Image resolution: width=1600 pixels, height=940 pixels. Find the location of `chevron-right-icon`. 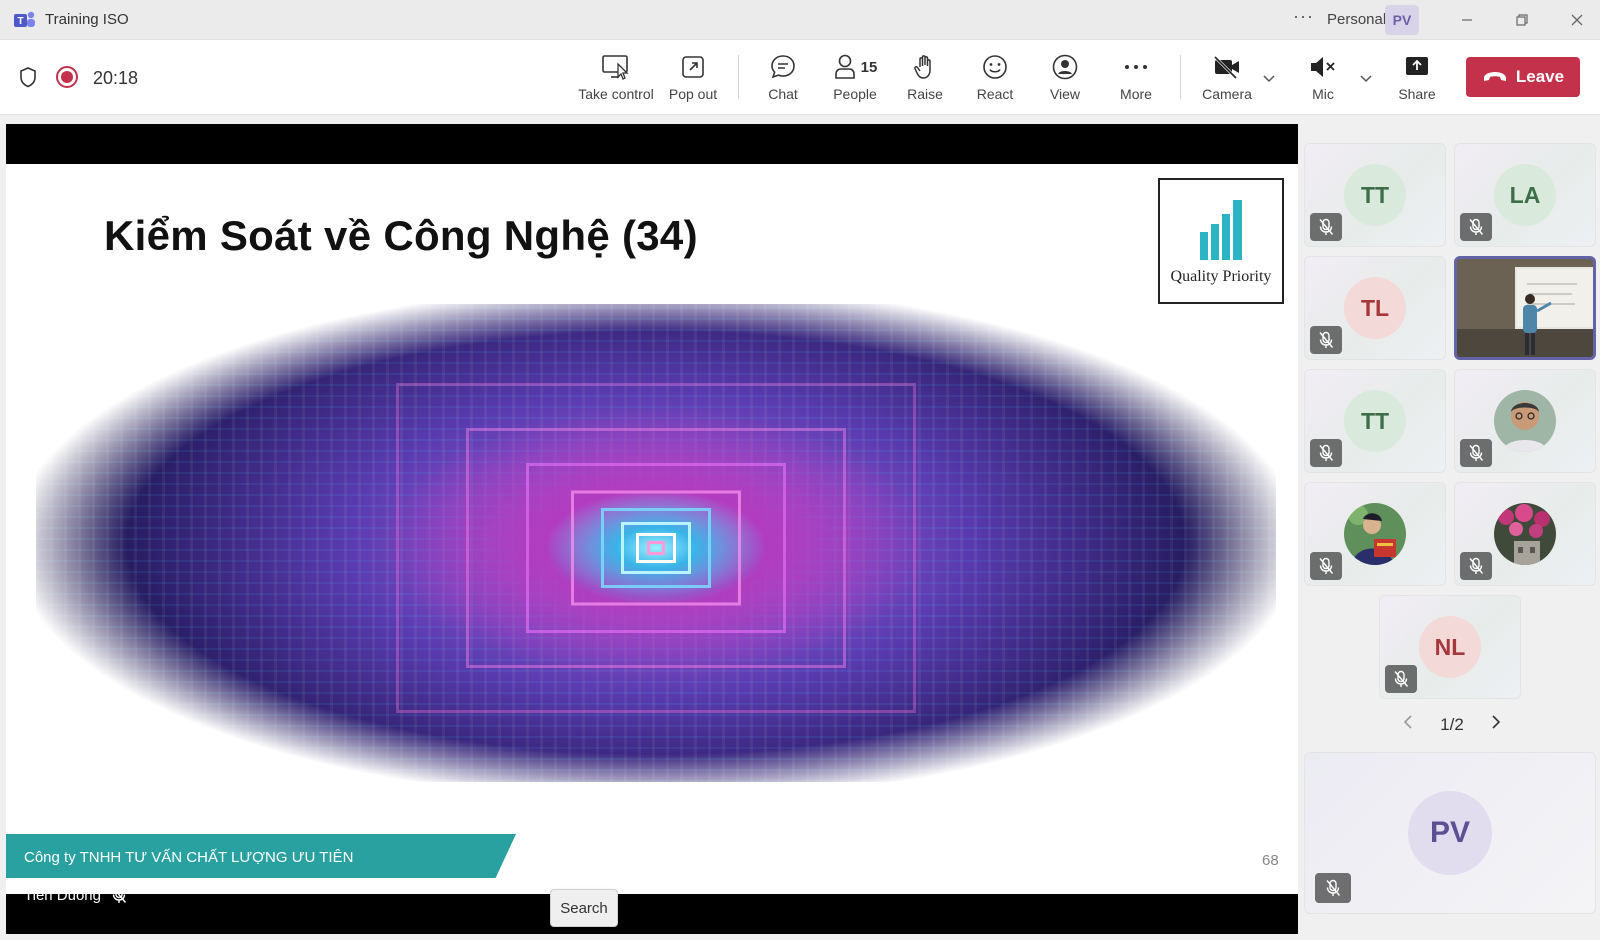

chevron-right-icon is located at coordinates (1496, 724).